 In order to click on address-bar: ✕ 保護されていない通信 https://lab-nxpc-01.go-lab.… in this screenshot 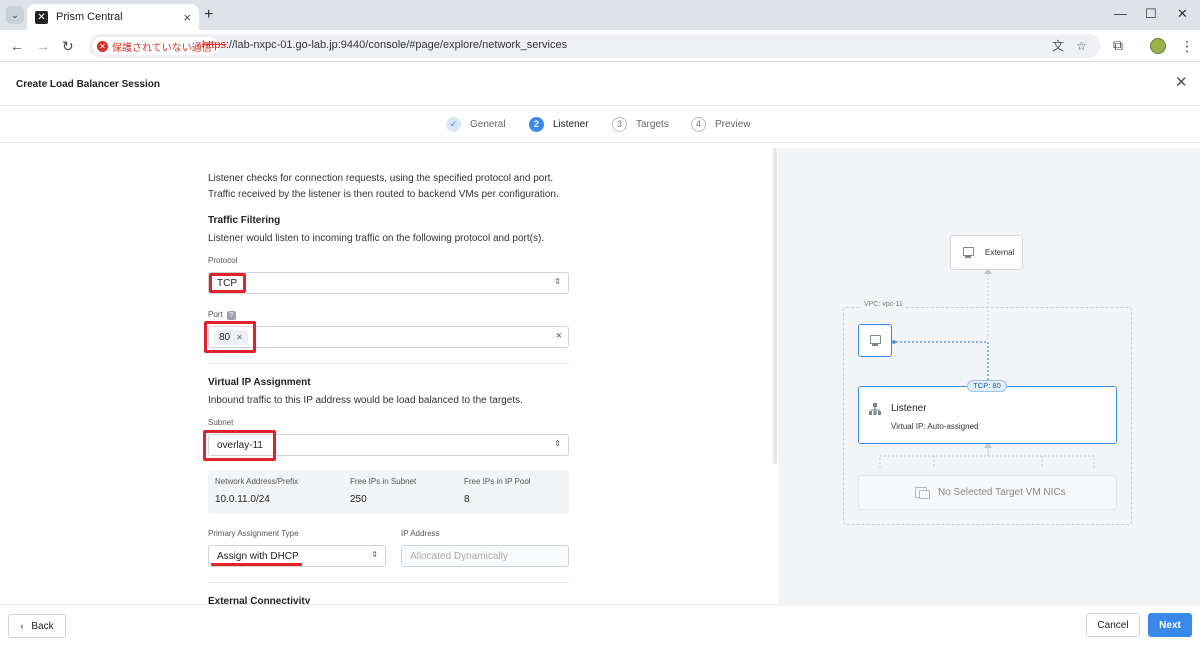, I will do `click(594, 46)`.